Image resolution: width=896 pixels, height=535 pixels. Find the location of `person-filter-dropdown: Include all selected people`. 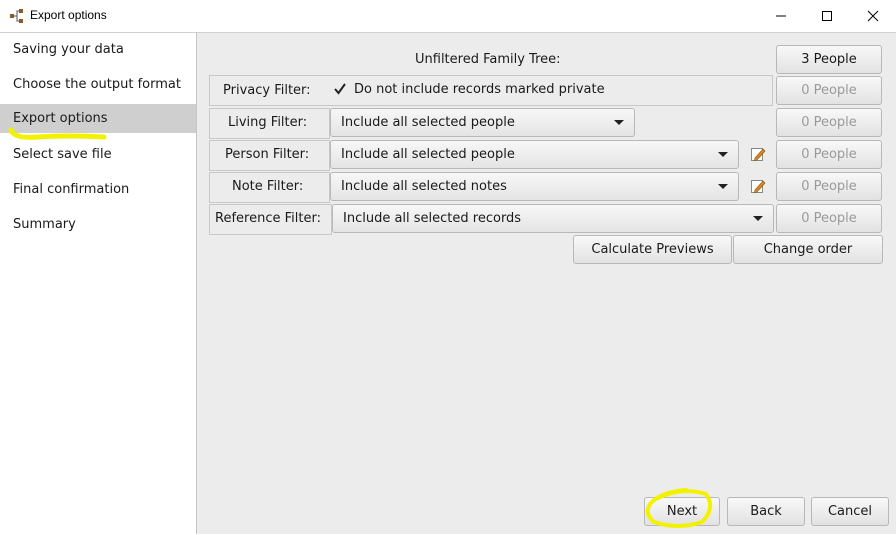

person-filter-dropdown: Include all selected people is located at coordinates (534, 154).